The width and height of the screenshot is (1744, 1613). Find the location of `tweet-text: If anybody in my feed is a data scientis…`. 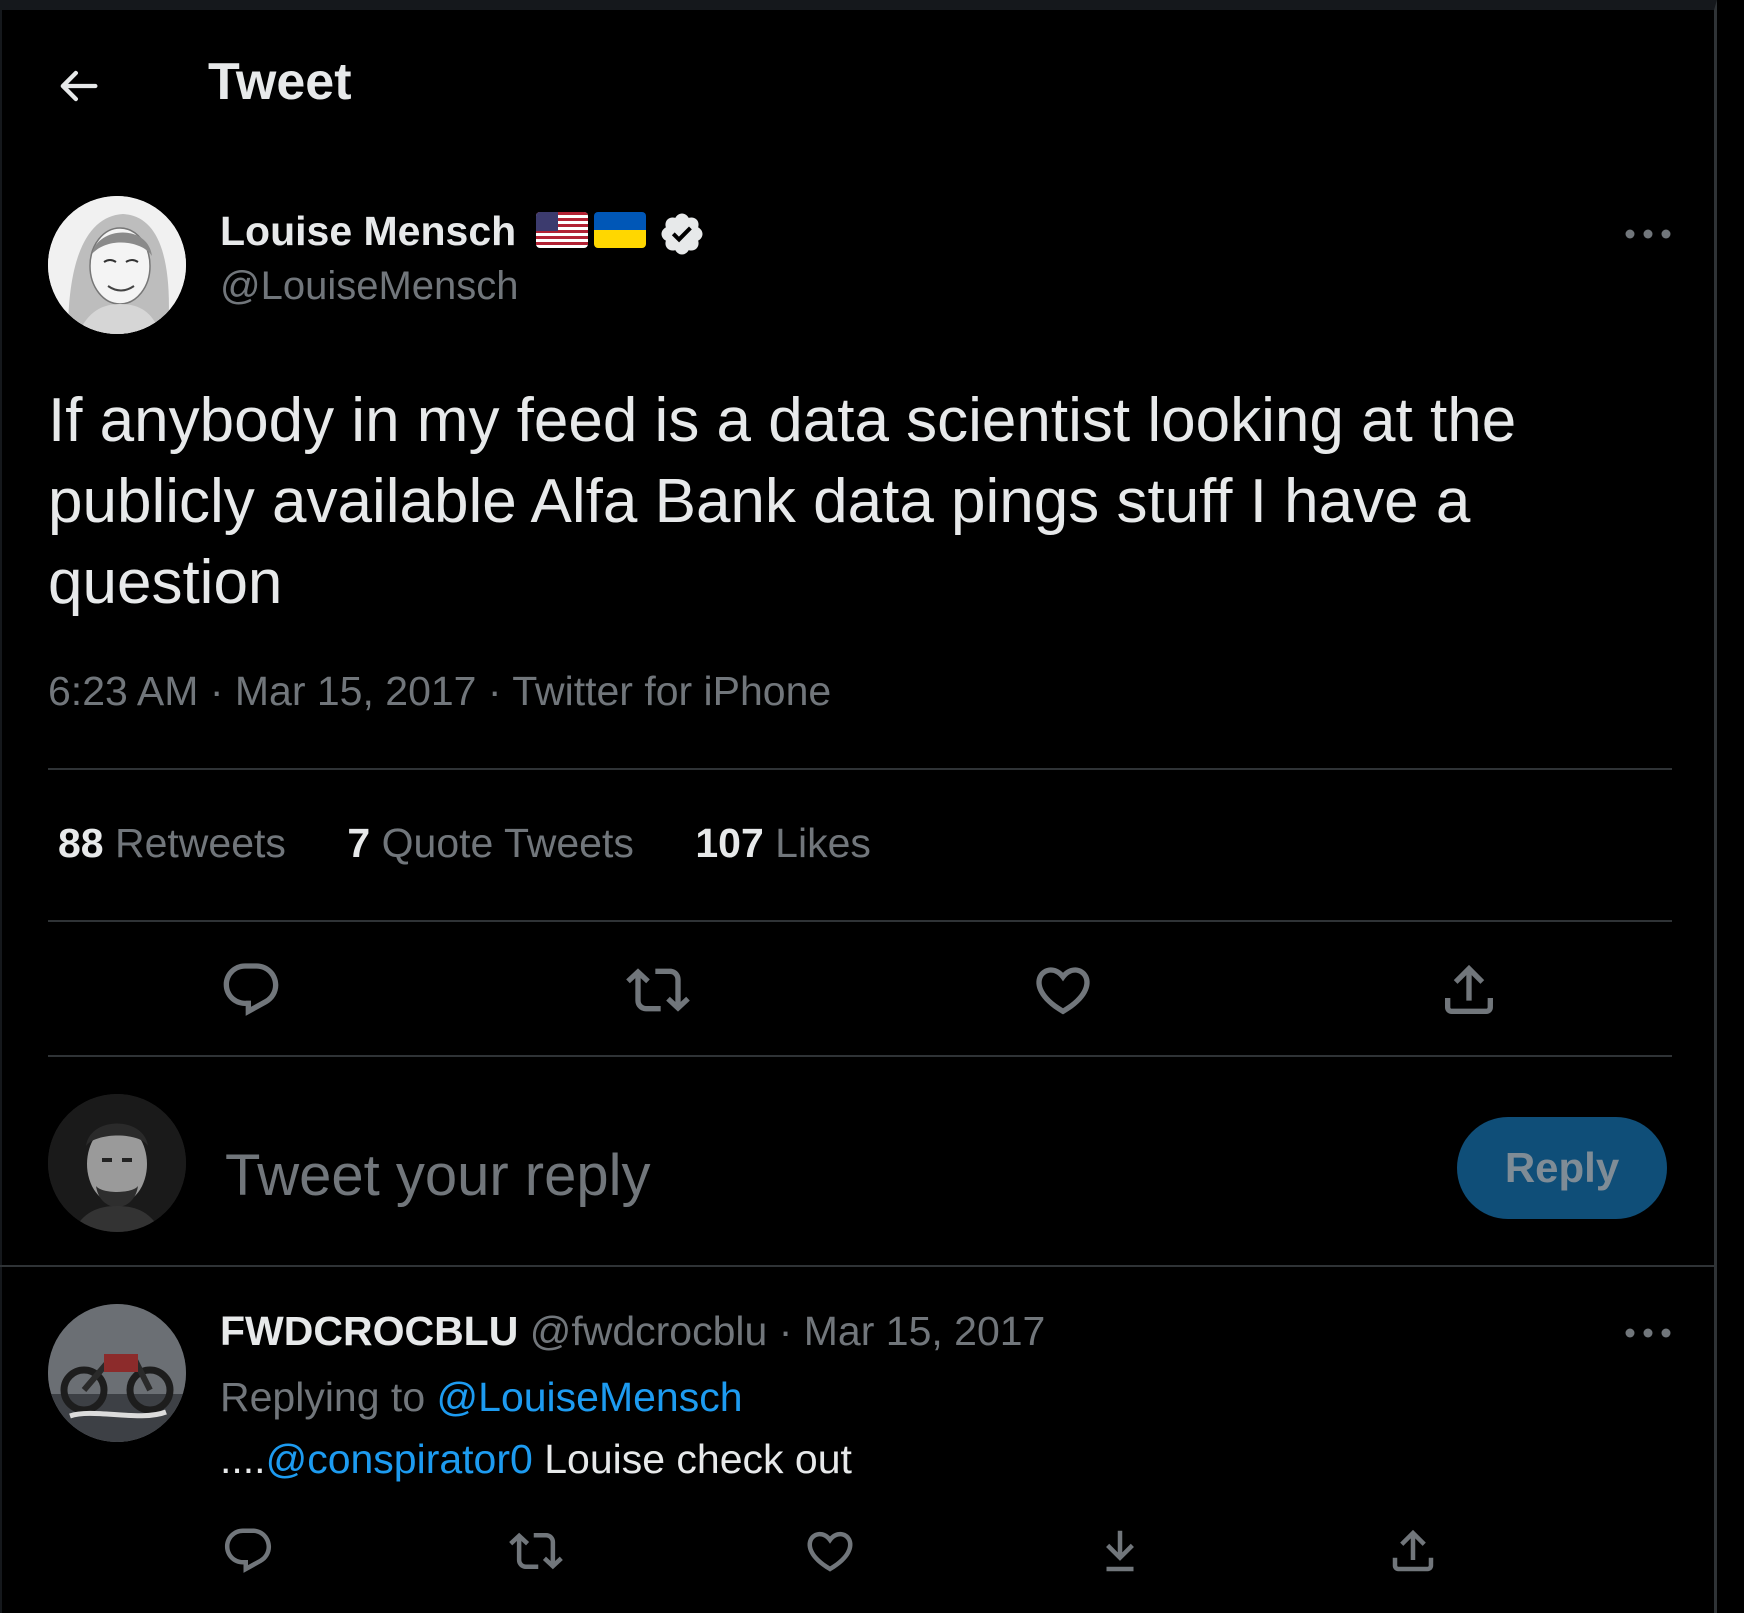

tweet-text: If anybody in my feed is a data scientis… is located at coordinates (782, 501).